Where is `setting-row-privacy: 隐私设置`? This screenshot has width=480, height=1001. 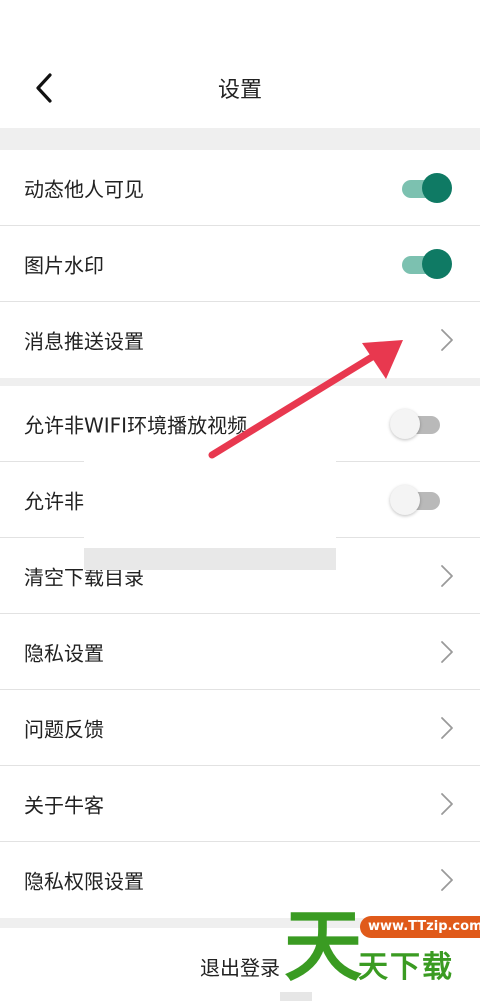
setting-row-privacy: 隐私设置 is located at coordinates (240, 652).